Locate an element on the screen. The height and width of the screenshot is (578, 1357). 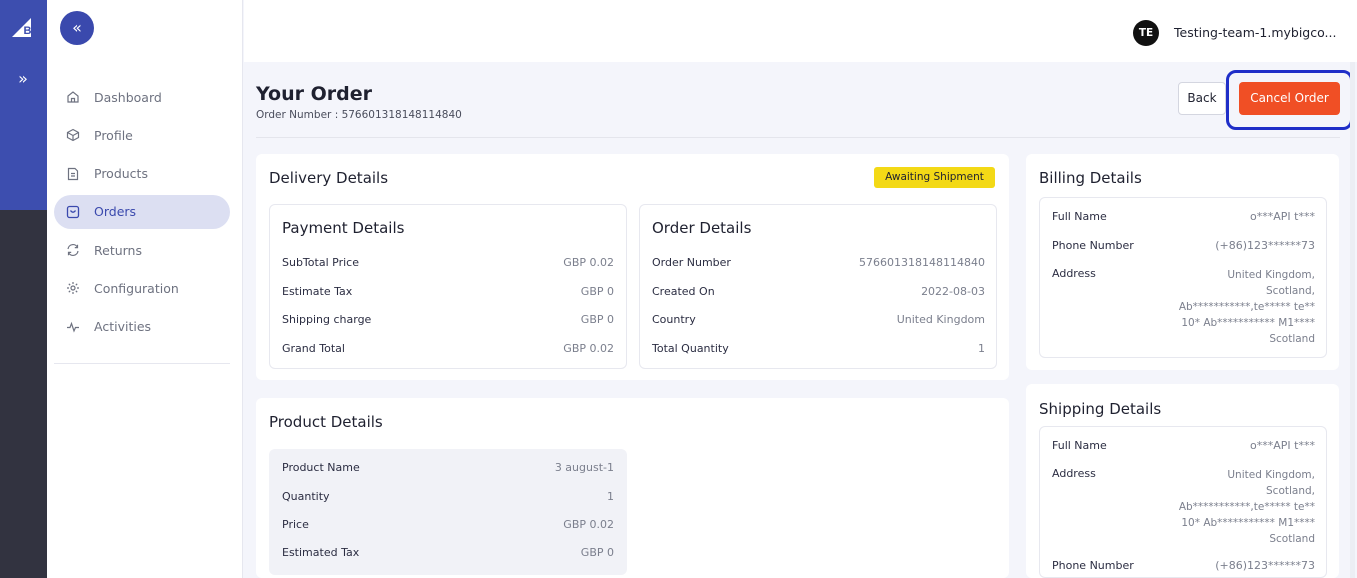
row-label: SubTotal Price is located at coordinates (320, 262).